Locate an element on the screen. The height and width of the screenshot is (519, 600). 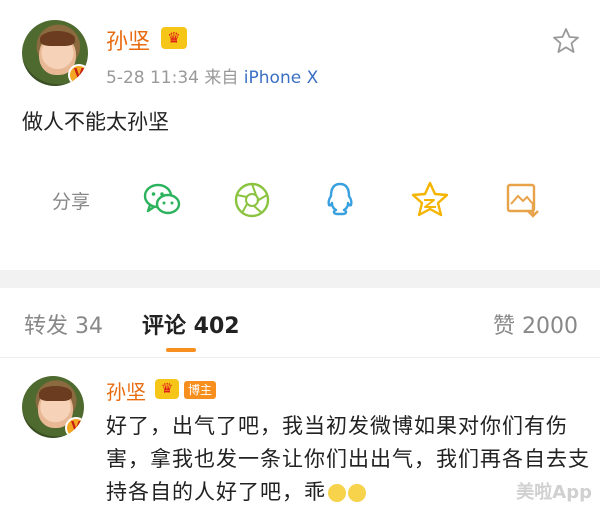
post-text: 做人不能太孙坚 is located at coordinates (95, 122).